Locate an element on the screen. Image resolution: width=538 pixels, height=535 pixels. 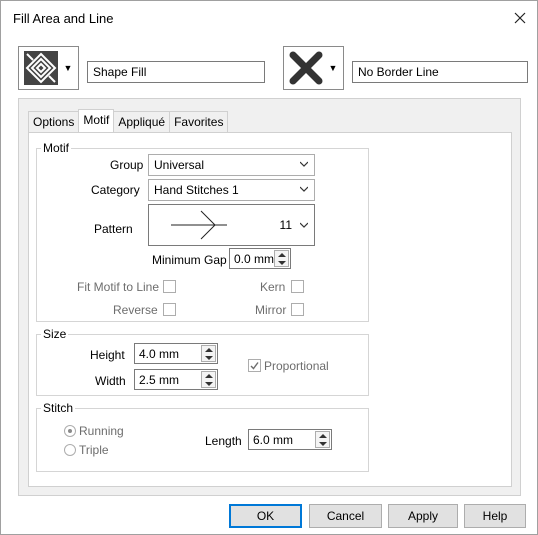
minimum-gap-label: Minimum Gap is located at coordinates (189, 260).